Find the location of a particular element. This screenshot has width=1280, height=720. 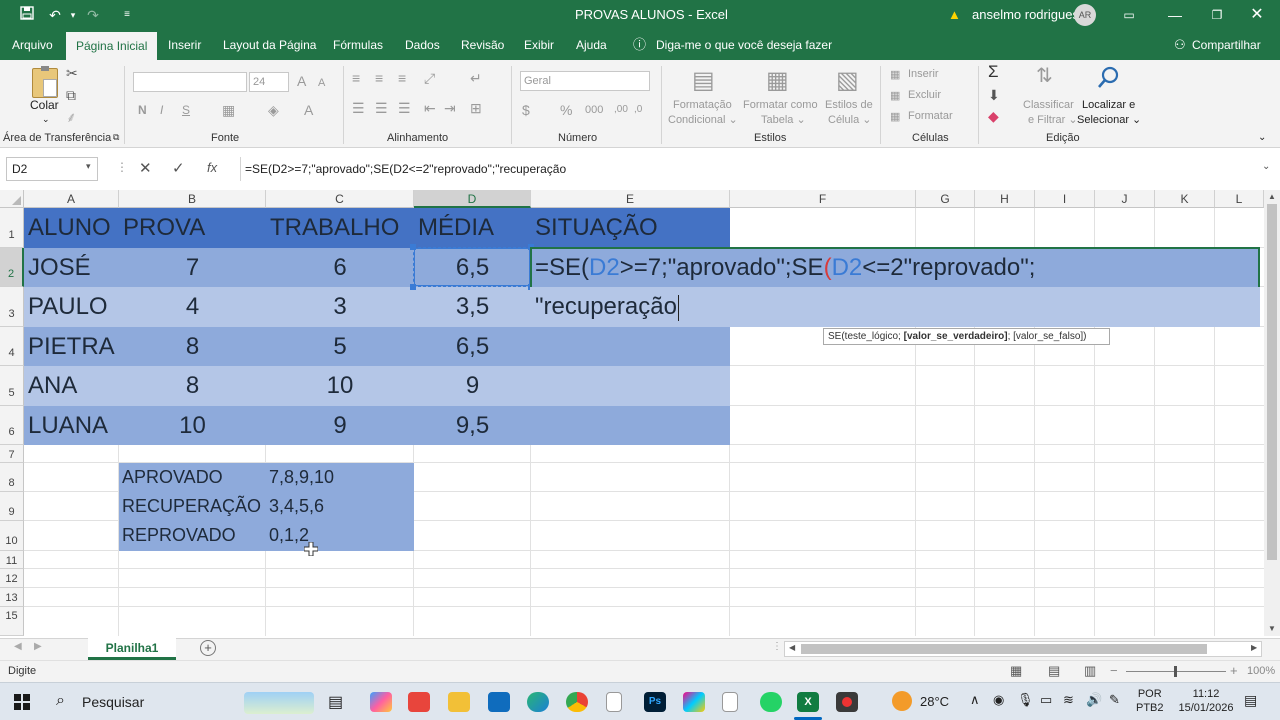

normal-view-icon: ▦ is located at coordinates (1016, 671).